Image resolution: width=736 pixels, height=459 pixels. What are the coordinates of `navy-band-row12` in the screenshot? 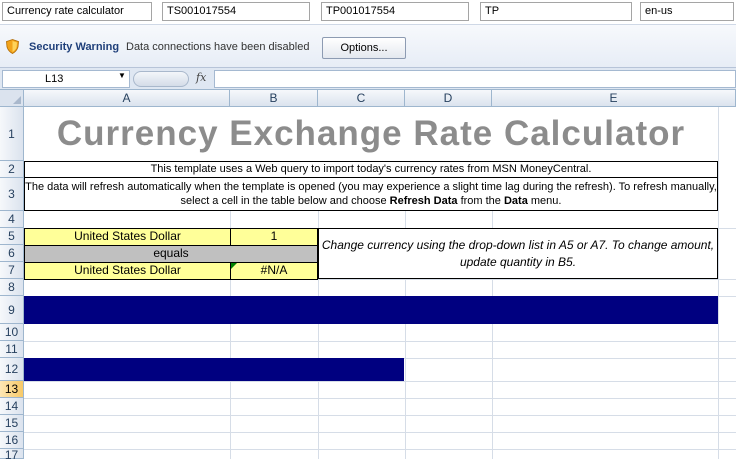 It's located at (214, 369).